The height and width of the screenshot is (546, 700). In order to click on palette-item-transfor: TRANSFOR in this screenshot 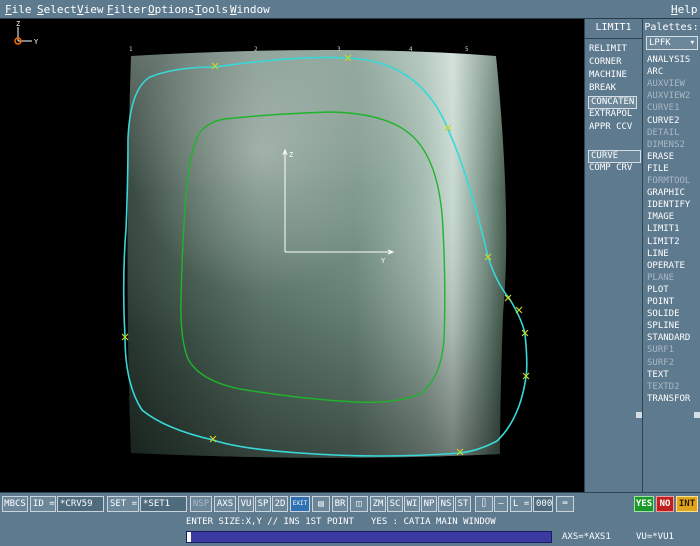, I will do `click(668, 399)`.